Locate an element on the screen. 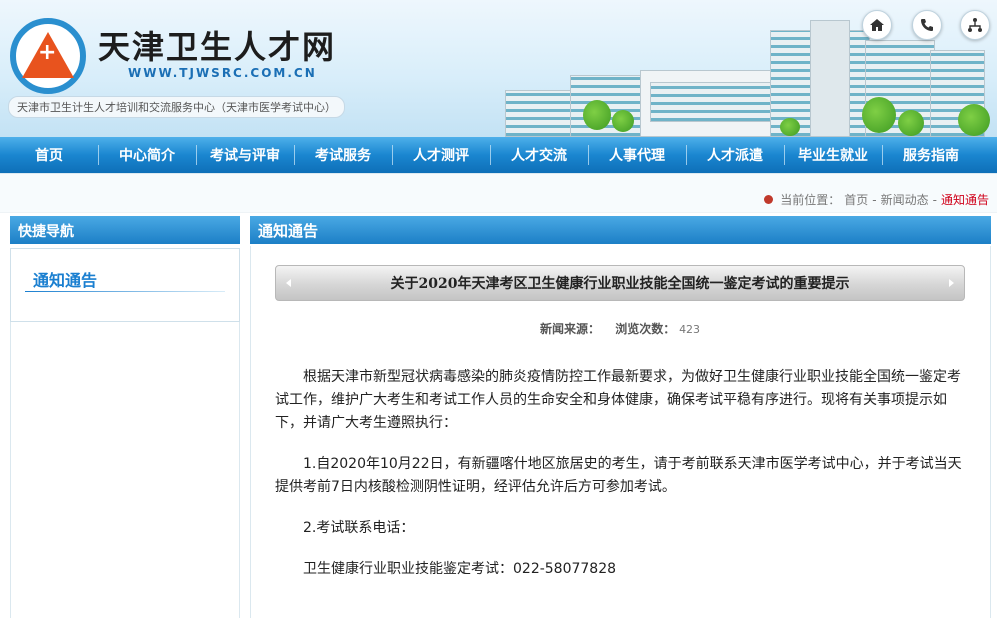 The image size is (997, 618). breadcrumb: 当前位置： 首页 - 新闻动态 - 通知通告 is located at coordinates (876, 199).